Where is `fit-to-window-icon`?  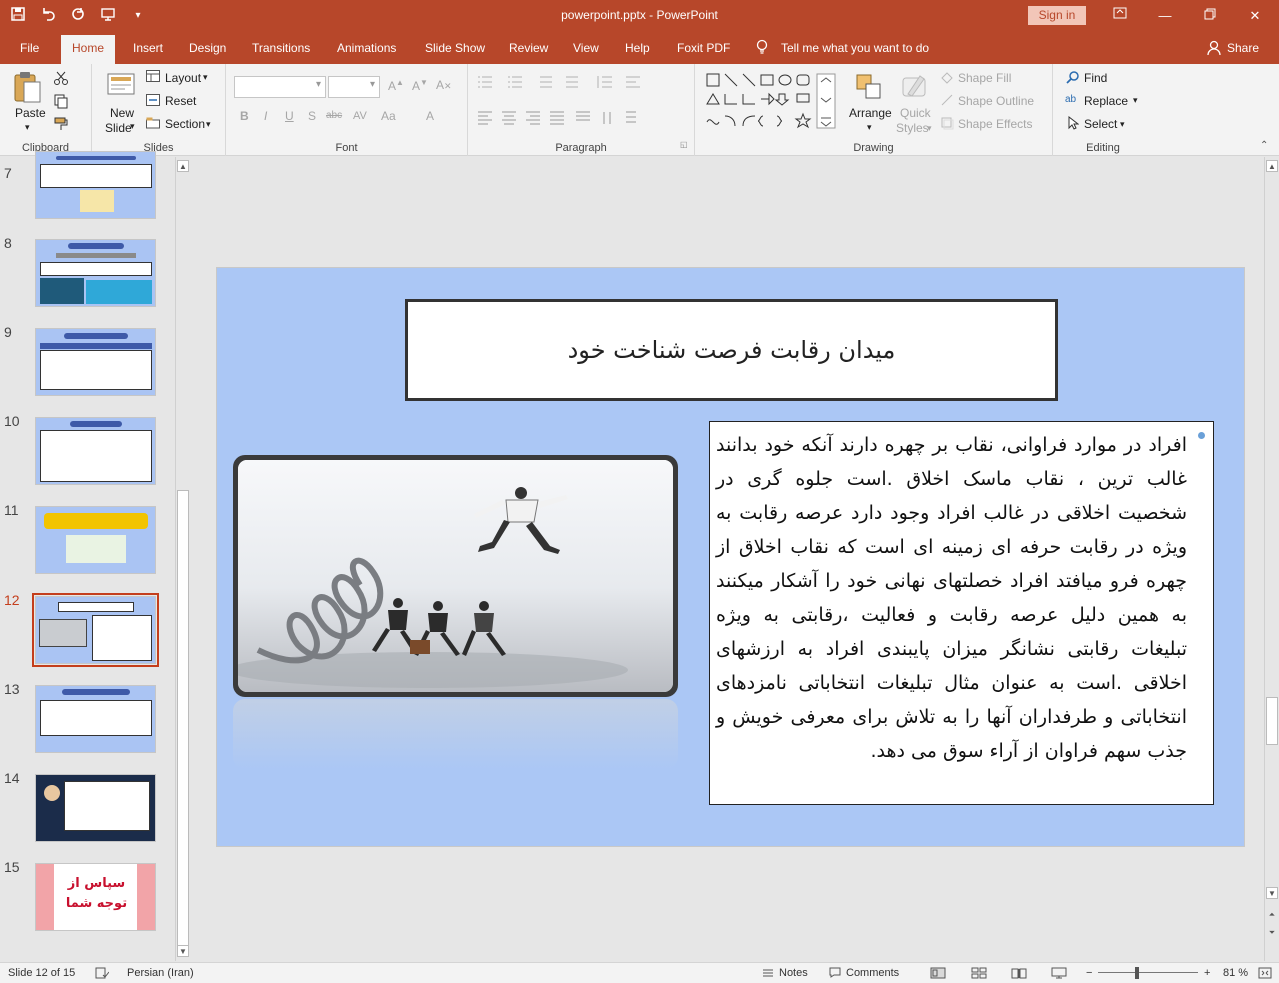
fit-to-window-icon is located at coordinates (1265, 974).